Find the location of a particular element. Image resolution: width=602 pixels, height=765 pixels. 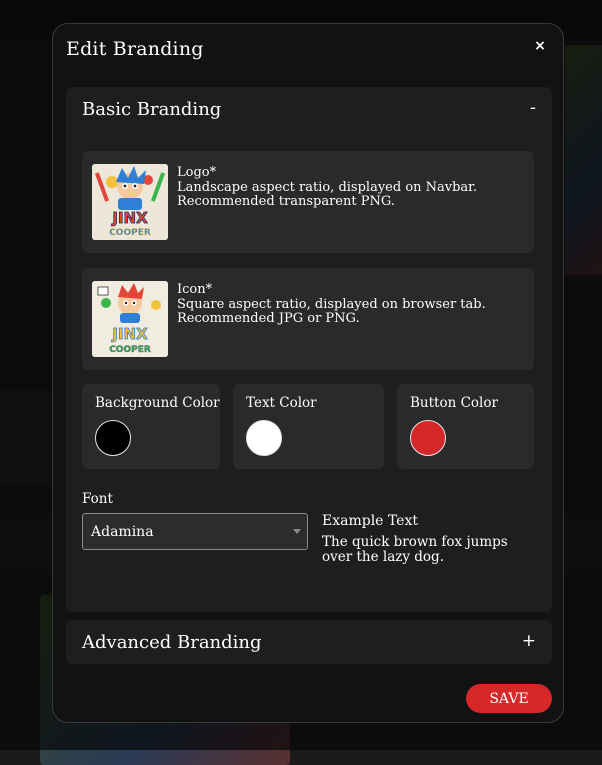

close-button: × is located at coordinates (540, 46).